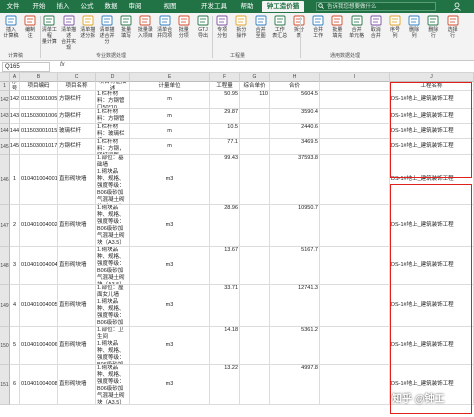  I want to click on table-cell: 29.87, so click(225, 116).